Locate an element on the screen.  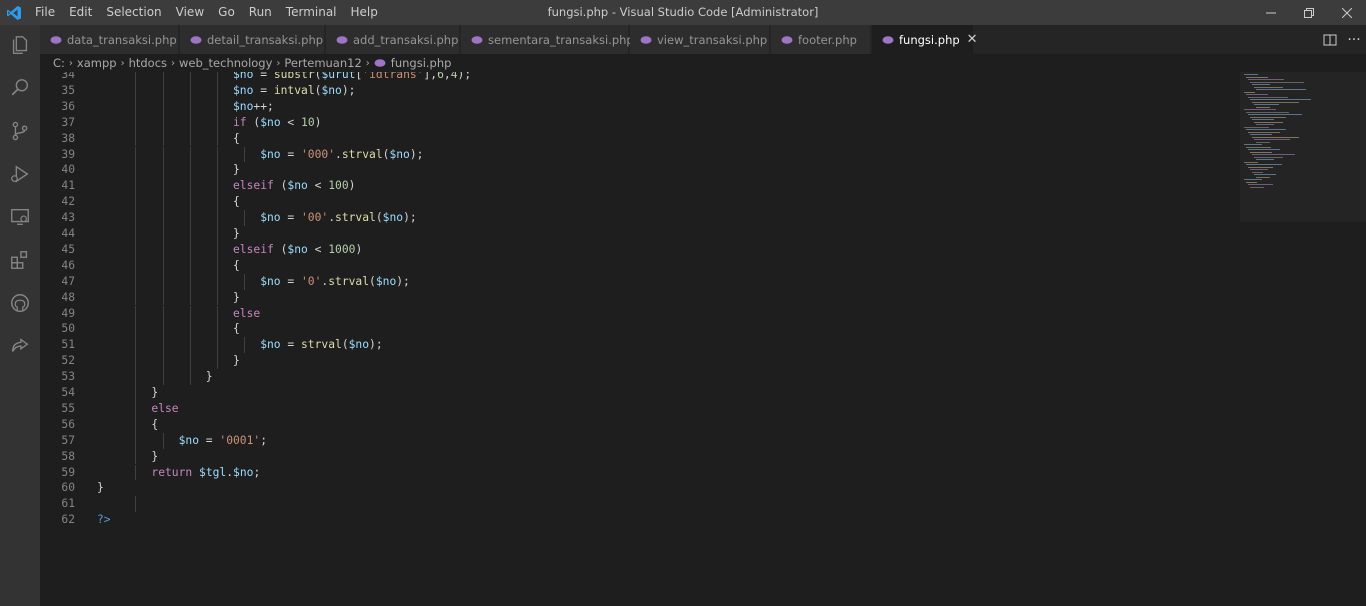
remote-explorer-button is located at coordinates (20, 217).